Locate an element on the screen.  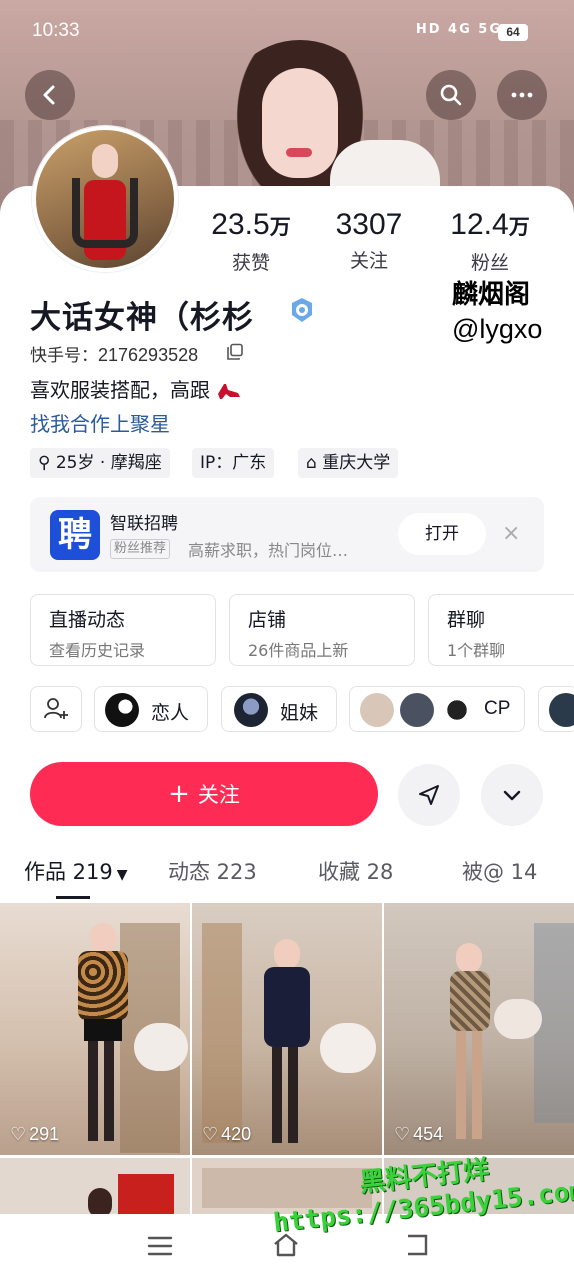
ad-tag: 粉丝推荐 is located at coordinates (140, 549).